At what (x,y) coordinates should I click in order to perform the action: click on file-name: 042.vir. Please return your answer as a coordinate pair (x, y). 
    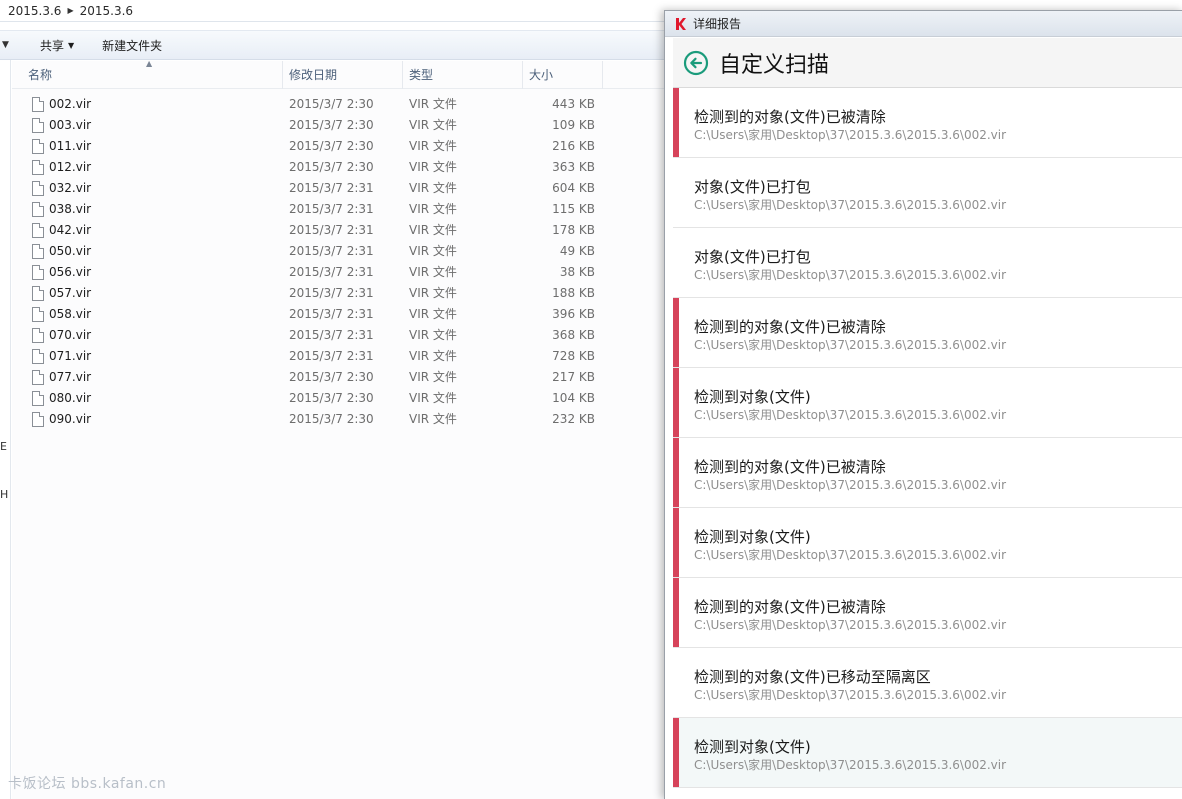
    Looking at the image, I should click on (70, 230).